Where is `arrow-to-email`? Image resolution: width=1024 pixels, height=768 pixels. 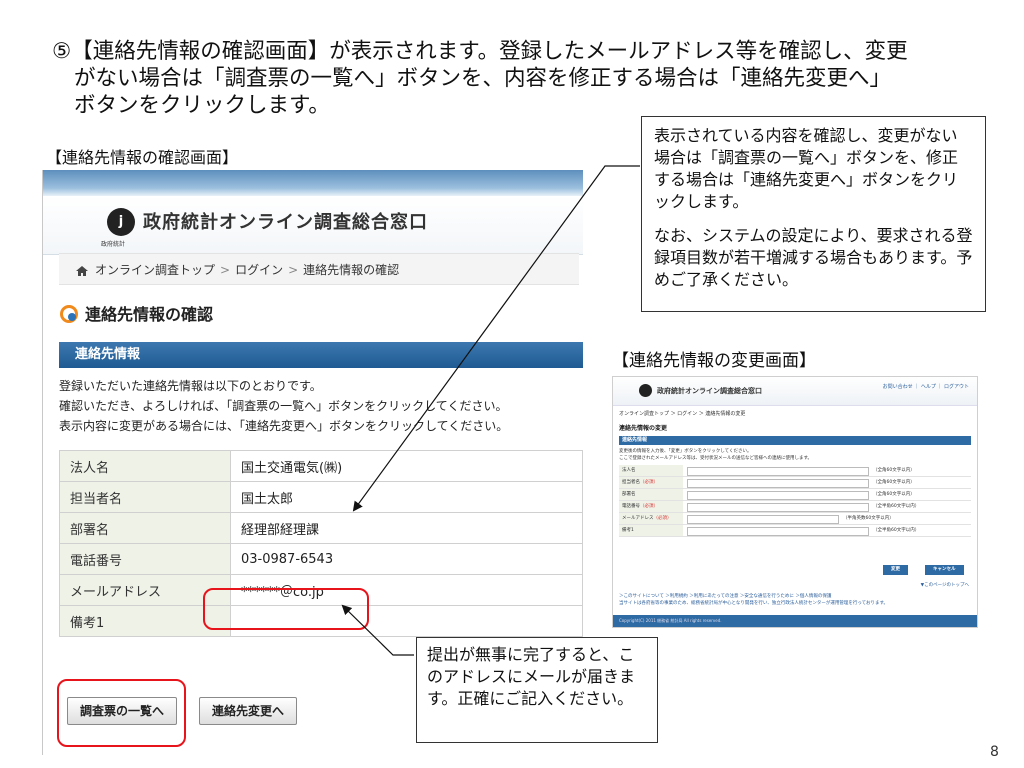 arrow-to-email is located at coordinates (377, 630).